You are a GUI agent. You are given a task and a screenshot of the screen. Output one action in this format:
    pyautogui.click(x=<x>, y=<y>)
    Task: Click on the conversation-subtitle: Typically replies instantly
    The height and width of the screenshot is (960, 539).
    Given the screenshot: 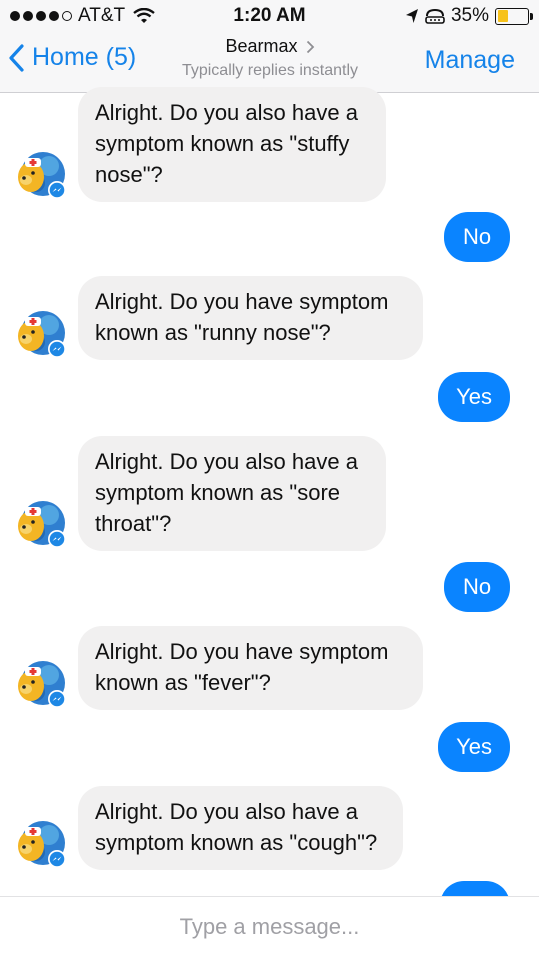 What is the action you would take?
    pyautogui.click(x=270, y=70)
    